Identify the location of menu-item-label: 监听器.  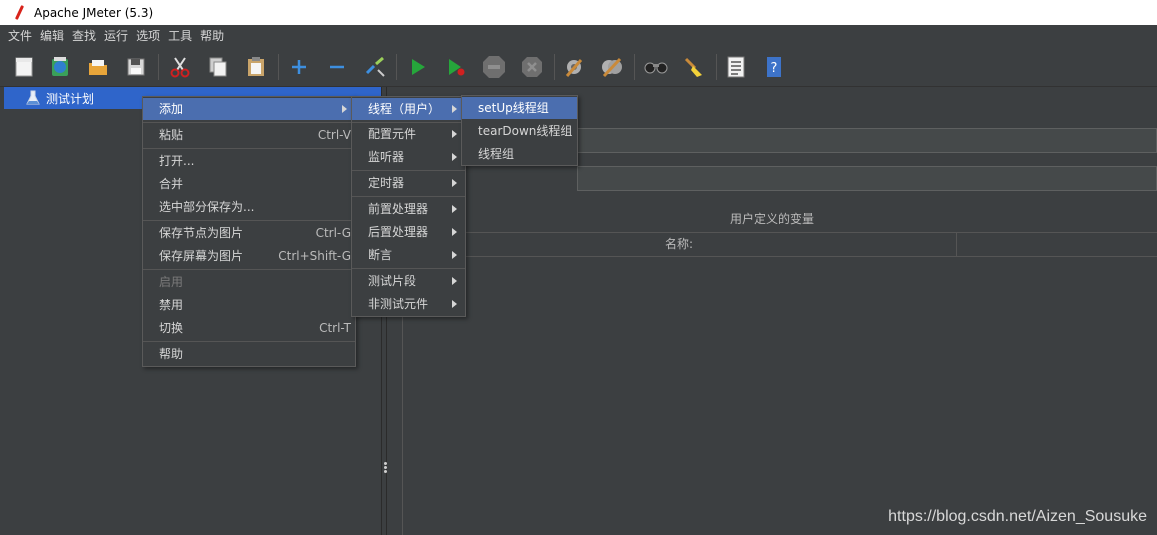
(386, 157).